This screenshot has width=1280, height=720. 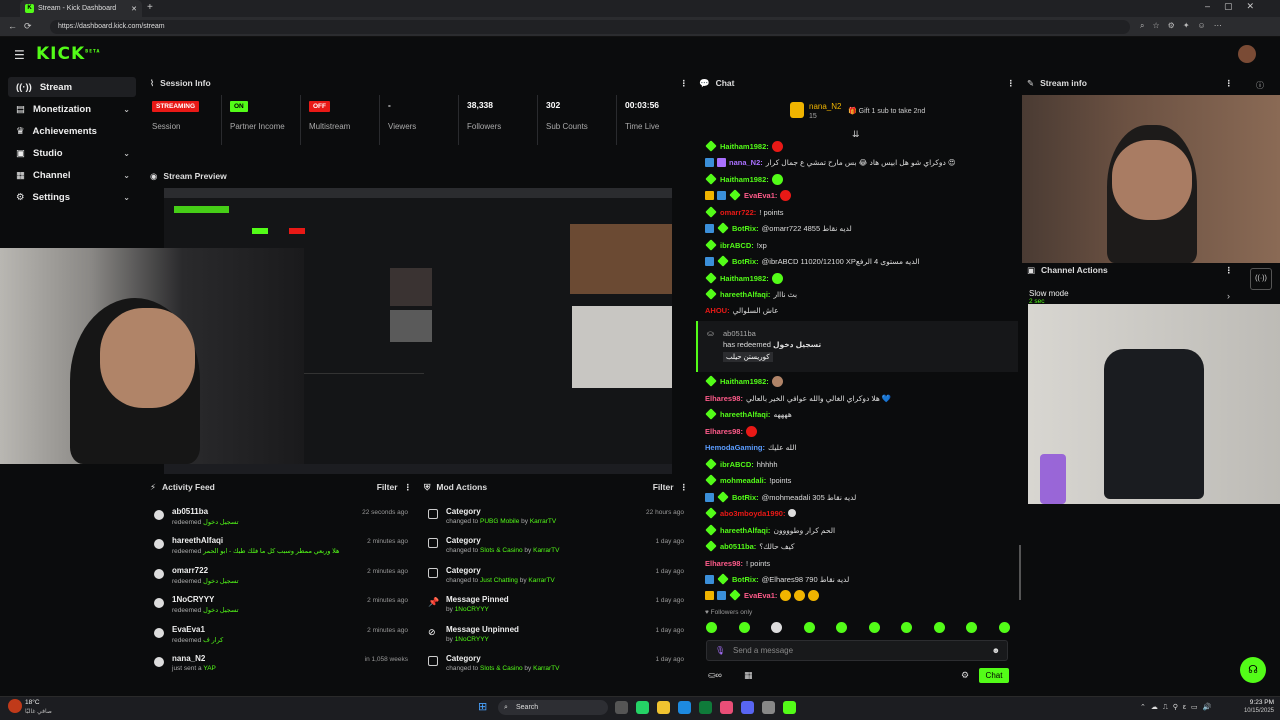 What do you see at coordinates (553, 707) in the screenshot?
I see `taskbar-search: ⌕ Search` at bounding box center [553, 707].